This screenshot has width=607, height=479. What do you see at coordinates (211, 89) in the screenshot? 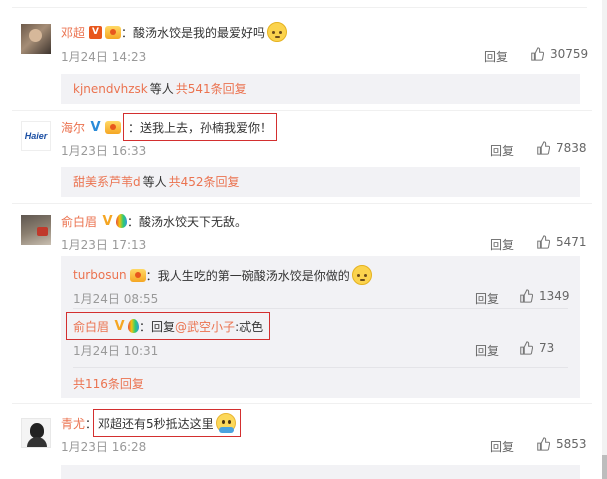
I see `reply-summary-count: 共541条回复` at bounding box center [211, 89].